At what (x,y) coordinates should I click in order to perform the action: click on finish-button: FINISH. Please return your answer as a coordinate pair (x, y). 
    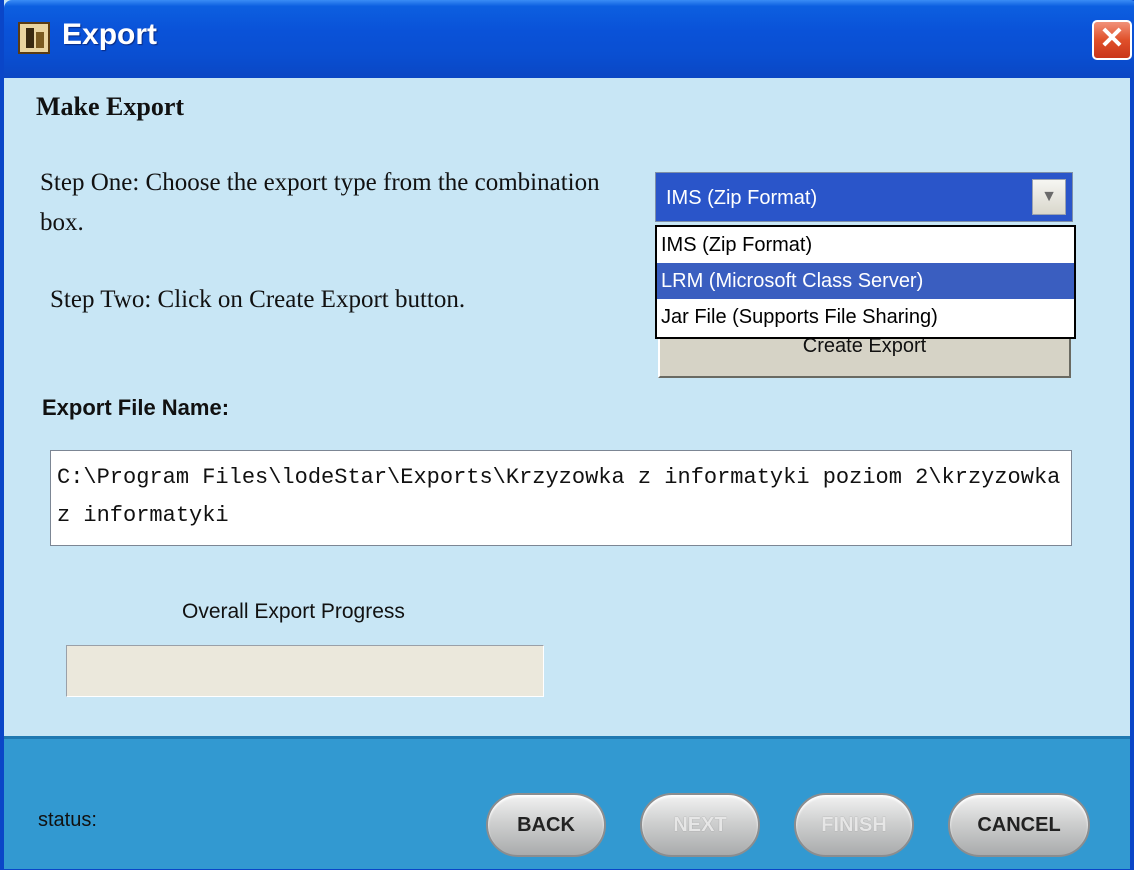
    Looking at the image, I should click on (854, 825).